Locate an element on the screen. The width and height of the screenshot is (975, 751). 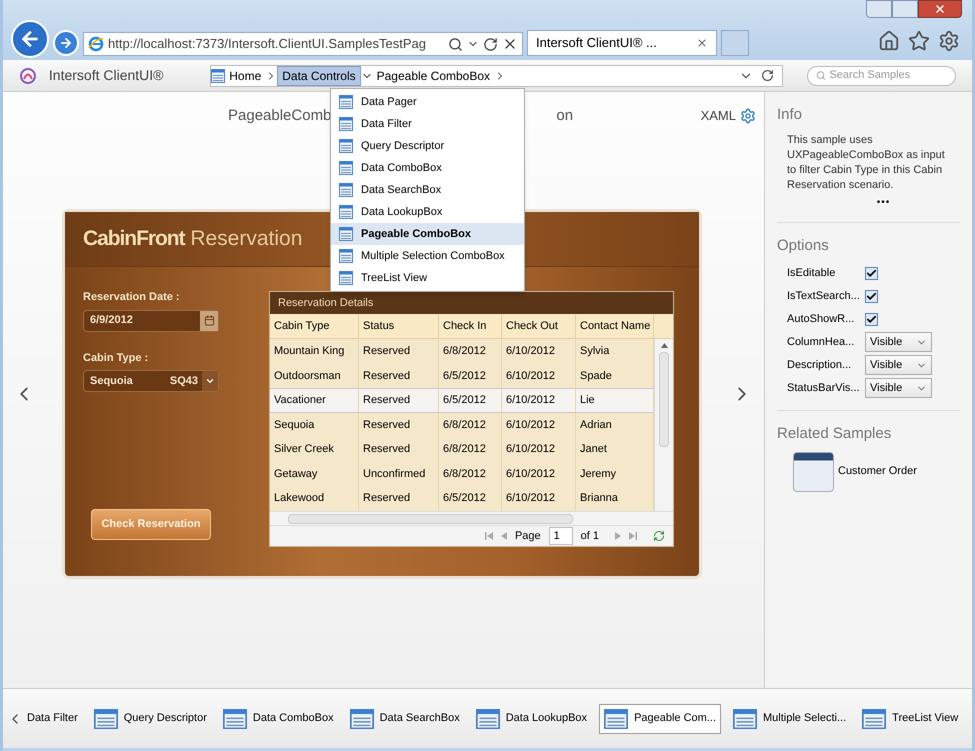
next-page-icon is located at coordinates (618, 536).